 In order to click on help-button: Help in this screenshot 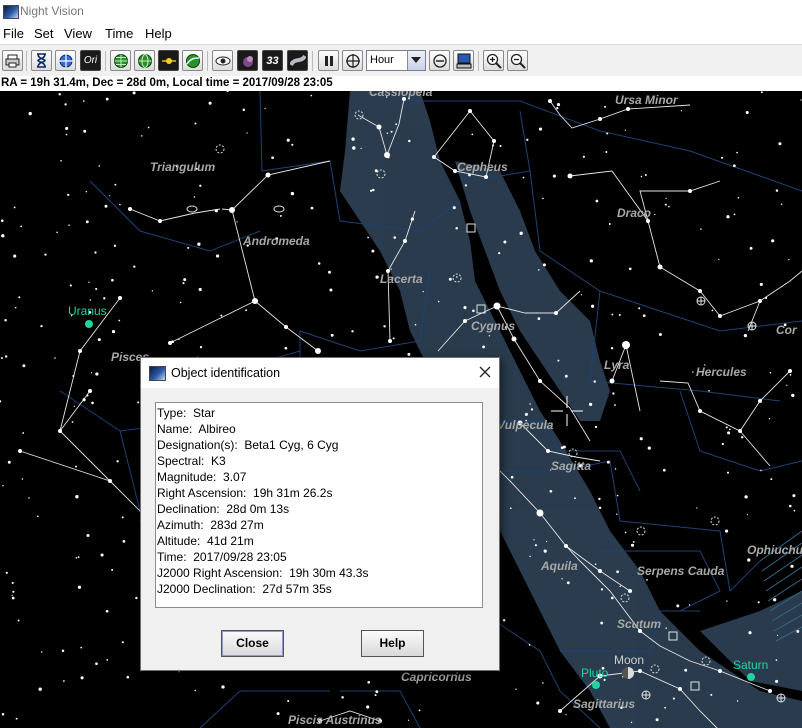, I will do `click(392, 643)`.